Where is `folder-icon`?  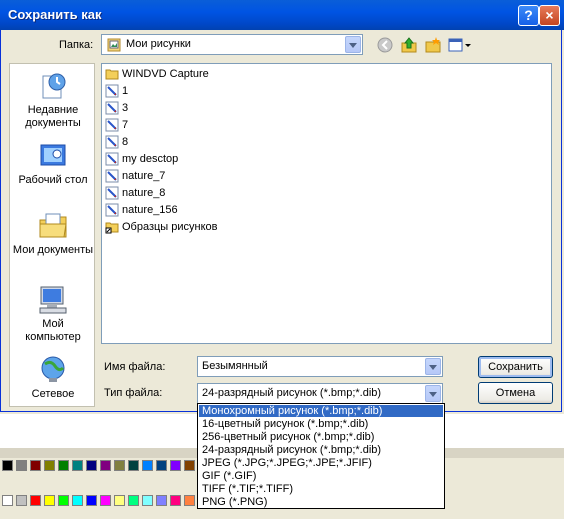 folder-icon is located at coordinates (112, 74).